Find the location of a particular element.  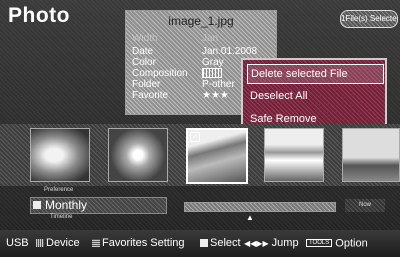

device-hint-label: Device is located at coordinates (63, 243).